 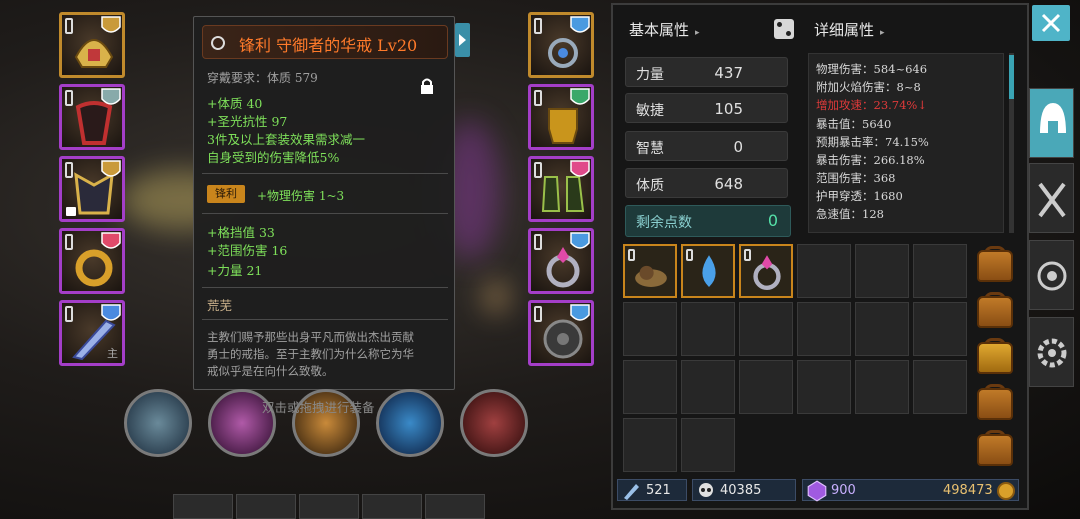 I want to click on desc-line: 戒似乎是在向什么致敬。, so click(x=270, y=371).